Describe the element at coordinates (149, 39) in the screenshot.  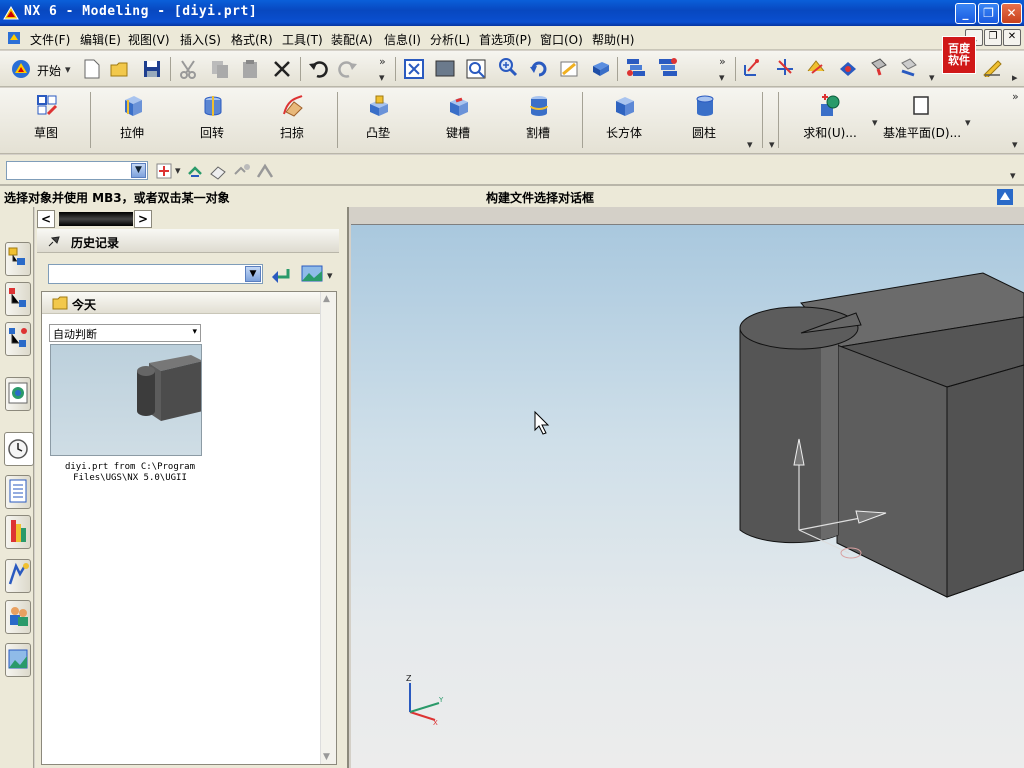
I see `menu-view: 视图(V)` at that location.